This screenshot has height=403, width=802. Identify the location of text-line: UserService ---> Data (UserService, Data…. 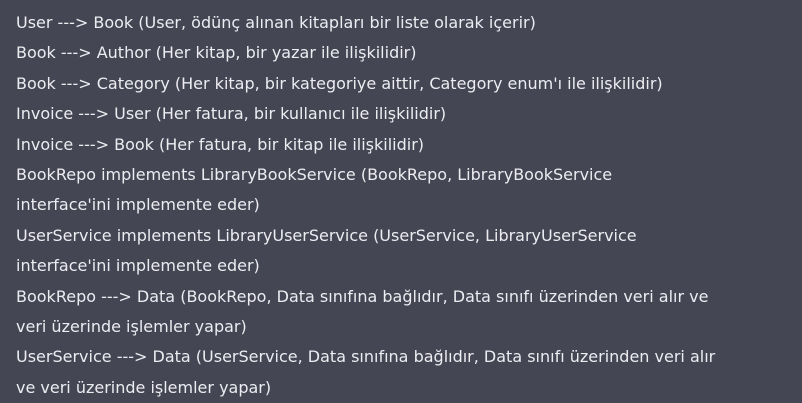
(366, 357).